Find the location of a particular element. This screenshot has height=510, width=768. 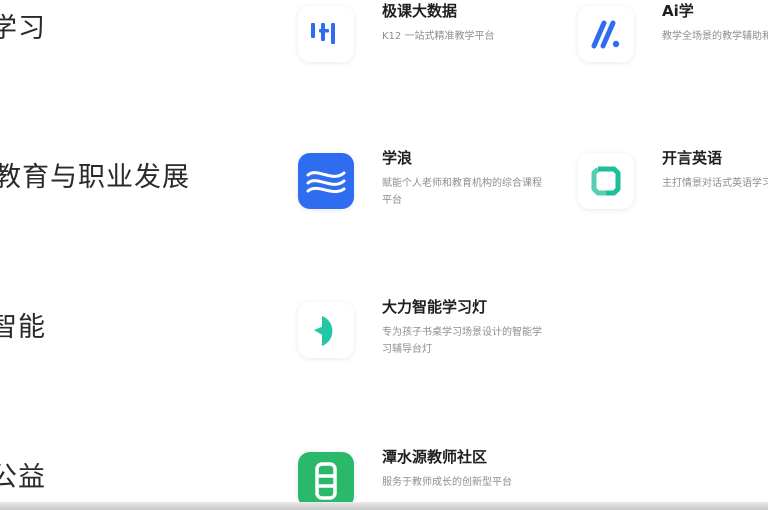

category-education-career: 教育与职业发展 is located at coordinates (95, 177).